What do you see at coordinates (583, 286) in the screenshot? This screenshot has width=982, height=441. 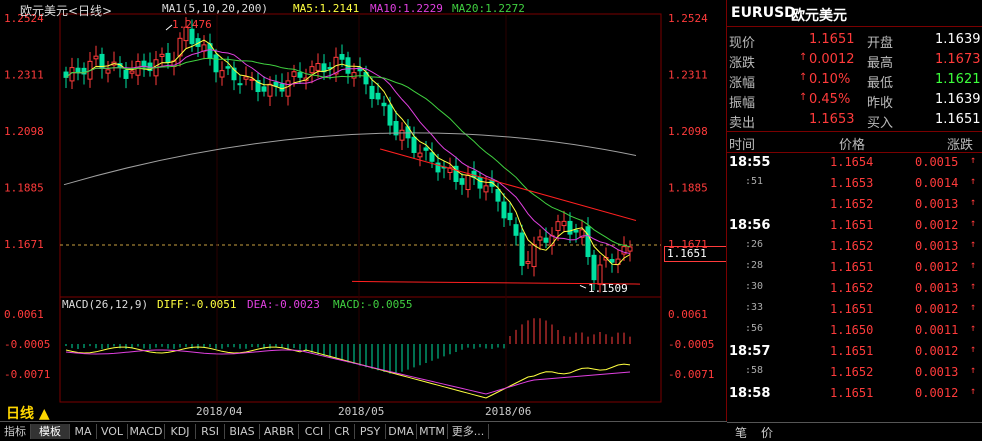 I see `low-marker` at bounding box center [583, 286].